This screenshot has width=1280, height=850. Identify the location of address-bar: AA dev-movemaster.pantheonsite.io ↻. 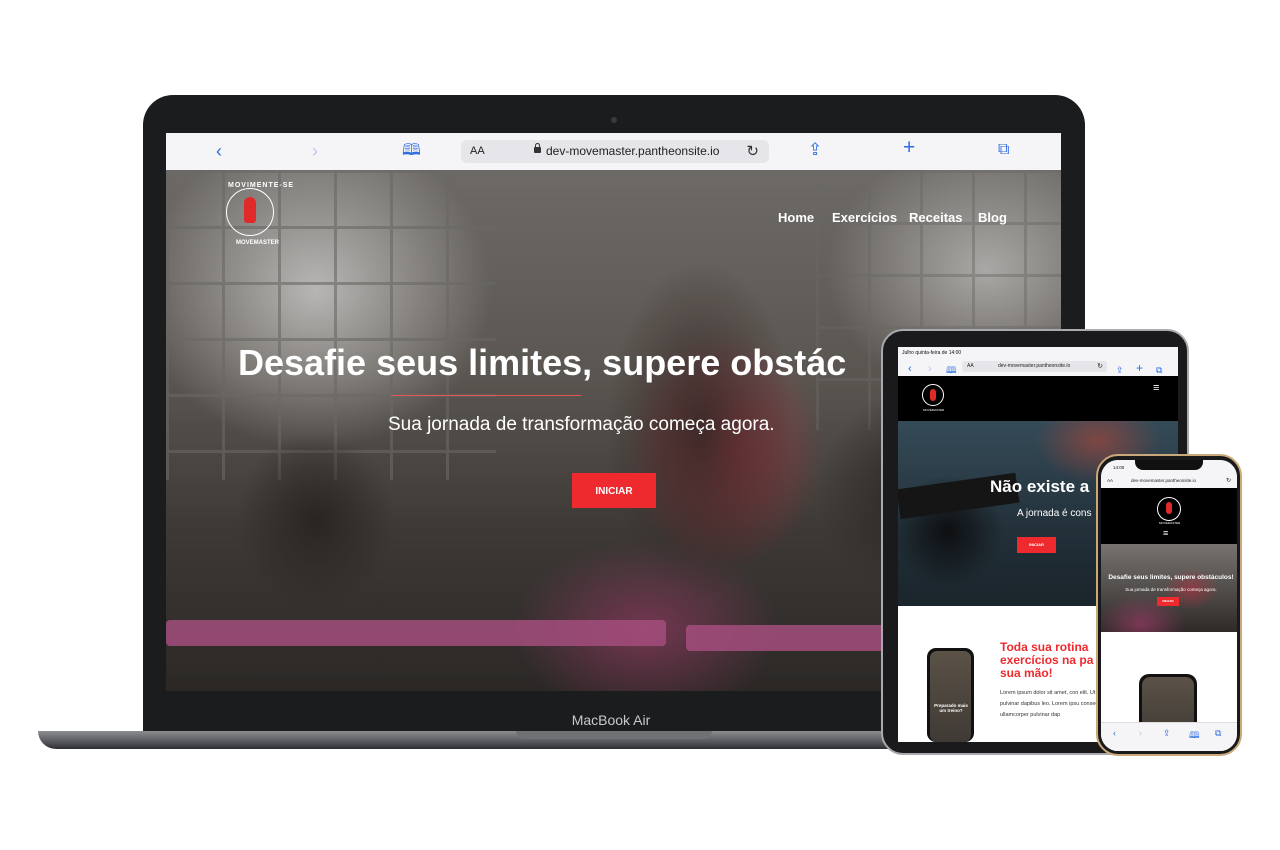
(615, 151).